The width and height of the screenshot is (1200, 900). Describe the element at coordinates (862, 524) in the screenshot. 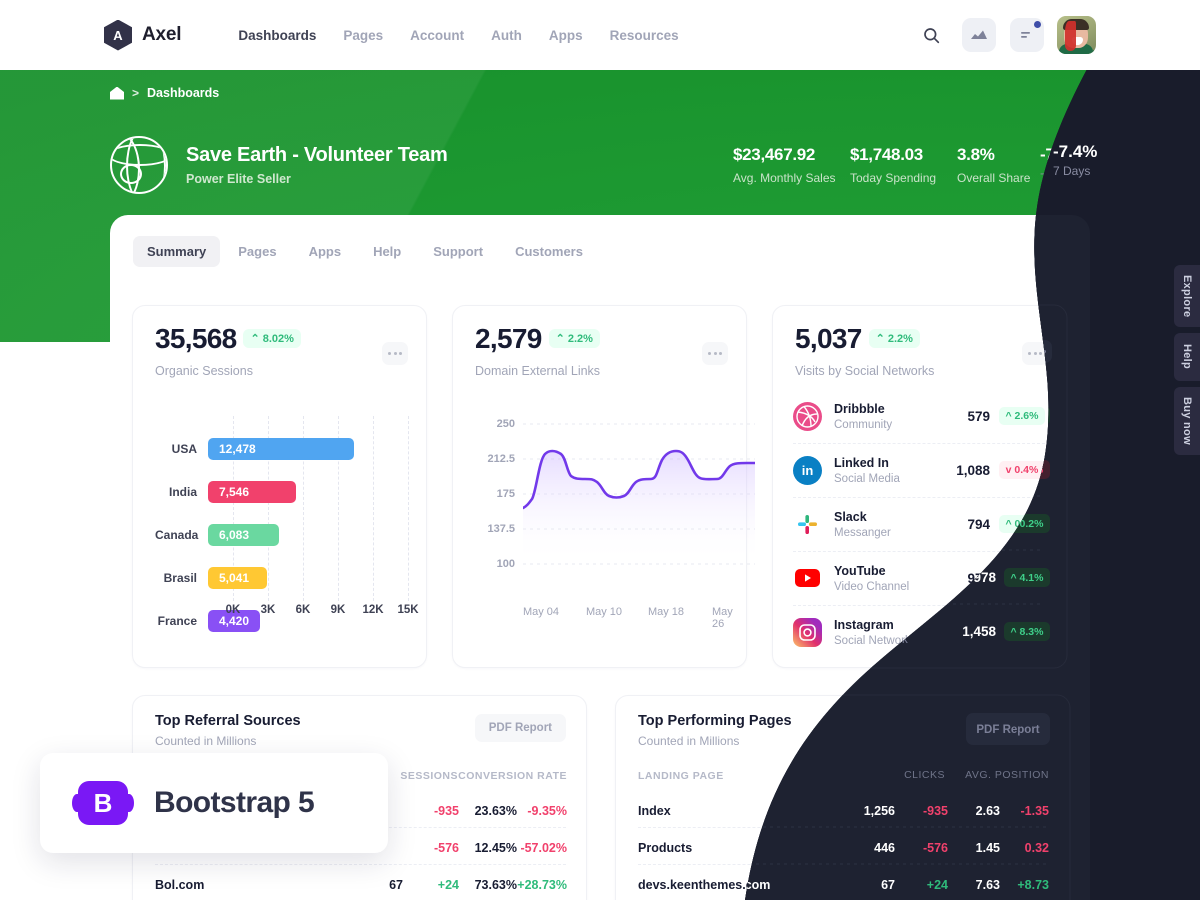

I see `list-item-text: Slack Messanger` at that location.